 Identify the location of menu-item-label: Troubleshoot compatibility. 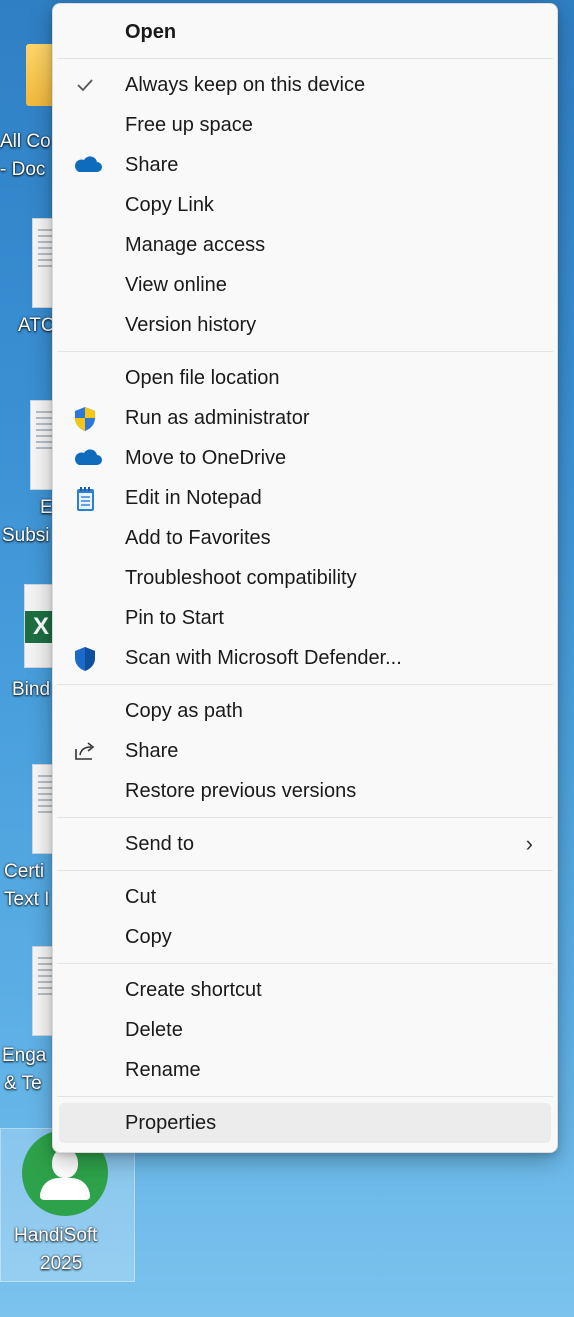
(241, 578).